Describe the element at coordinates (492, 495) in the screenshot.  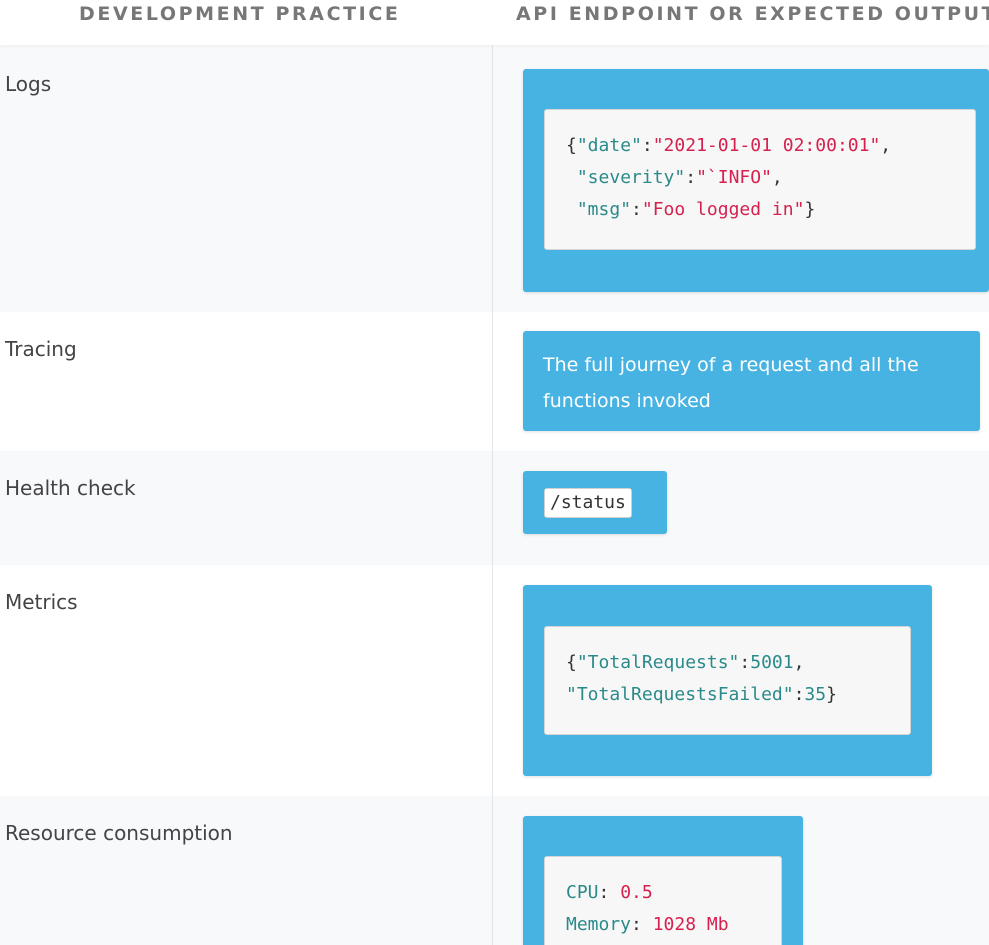
I see `column-divider` at that location.